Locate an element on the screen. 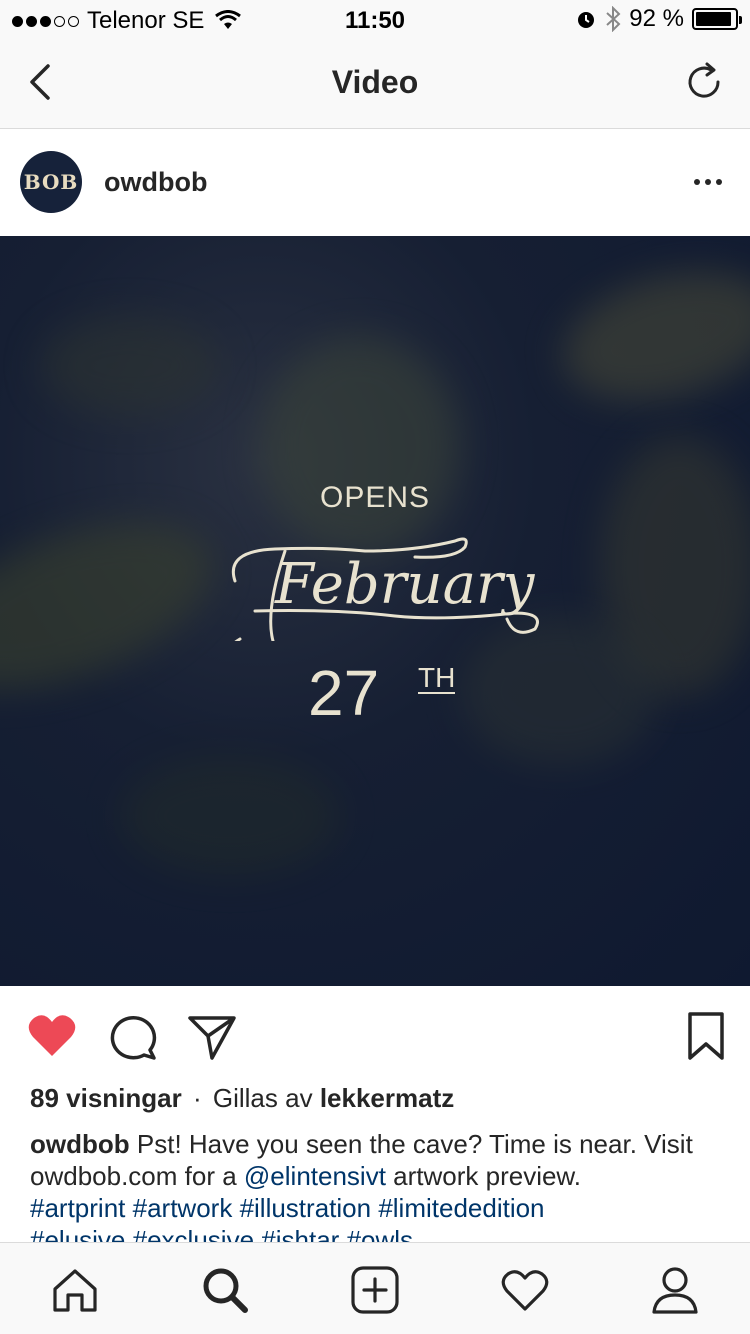  navigation-bar: Video is located at coordinates (375, 84).